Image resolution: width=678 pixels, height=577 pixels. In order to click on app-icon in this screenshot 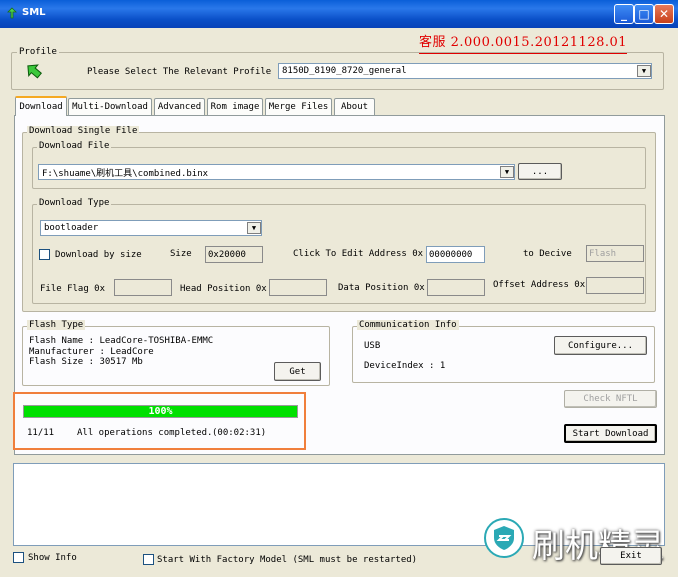, I will do `click(12, 13)`.